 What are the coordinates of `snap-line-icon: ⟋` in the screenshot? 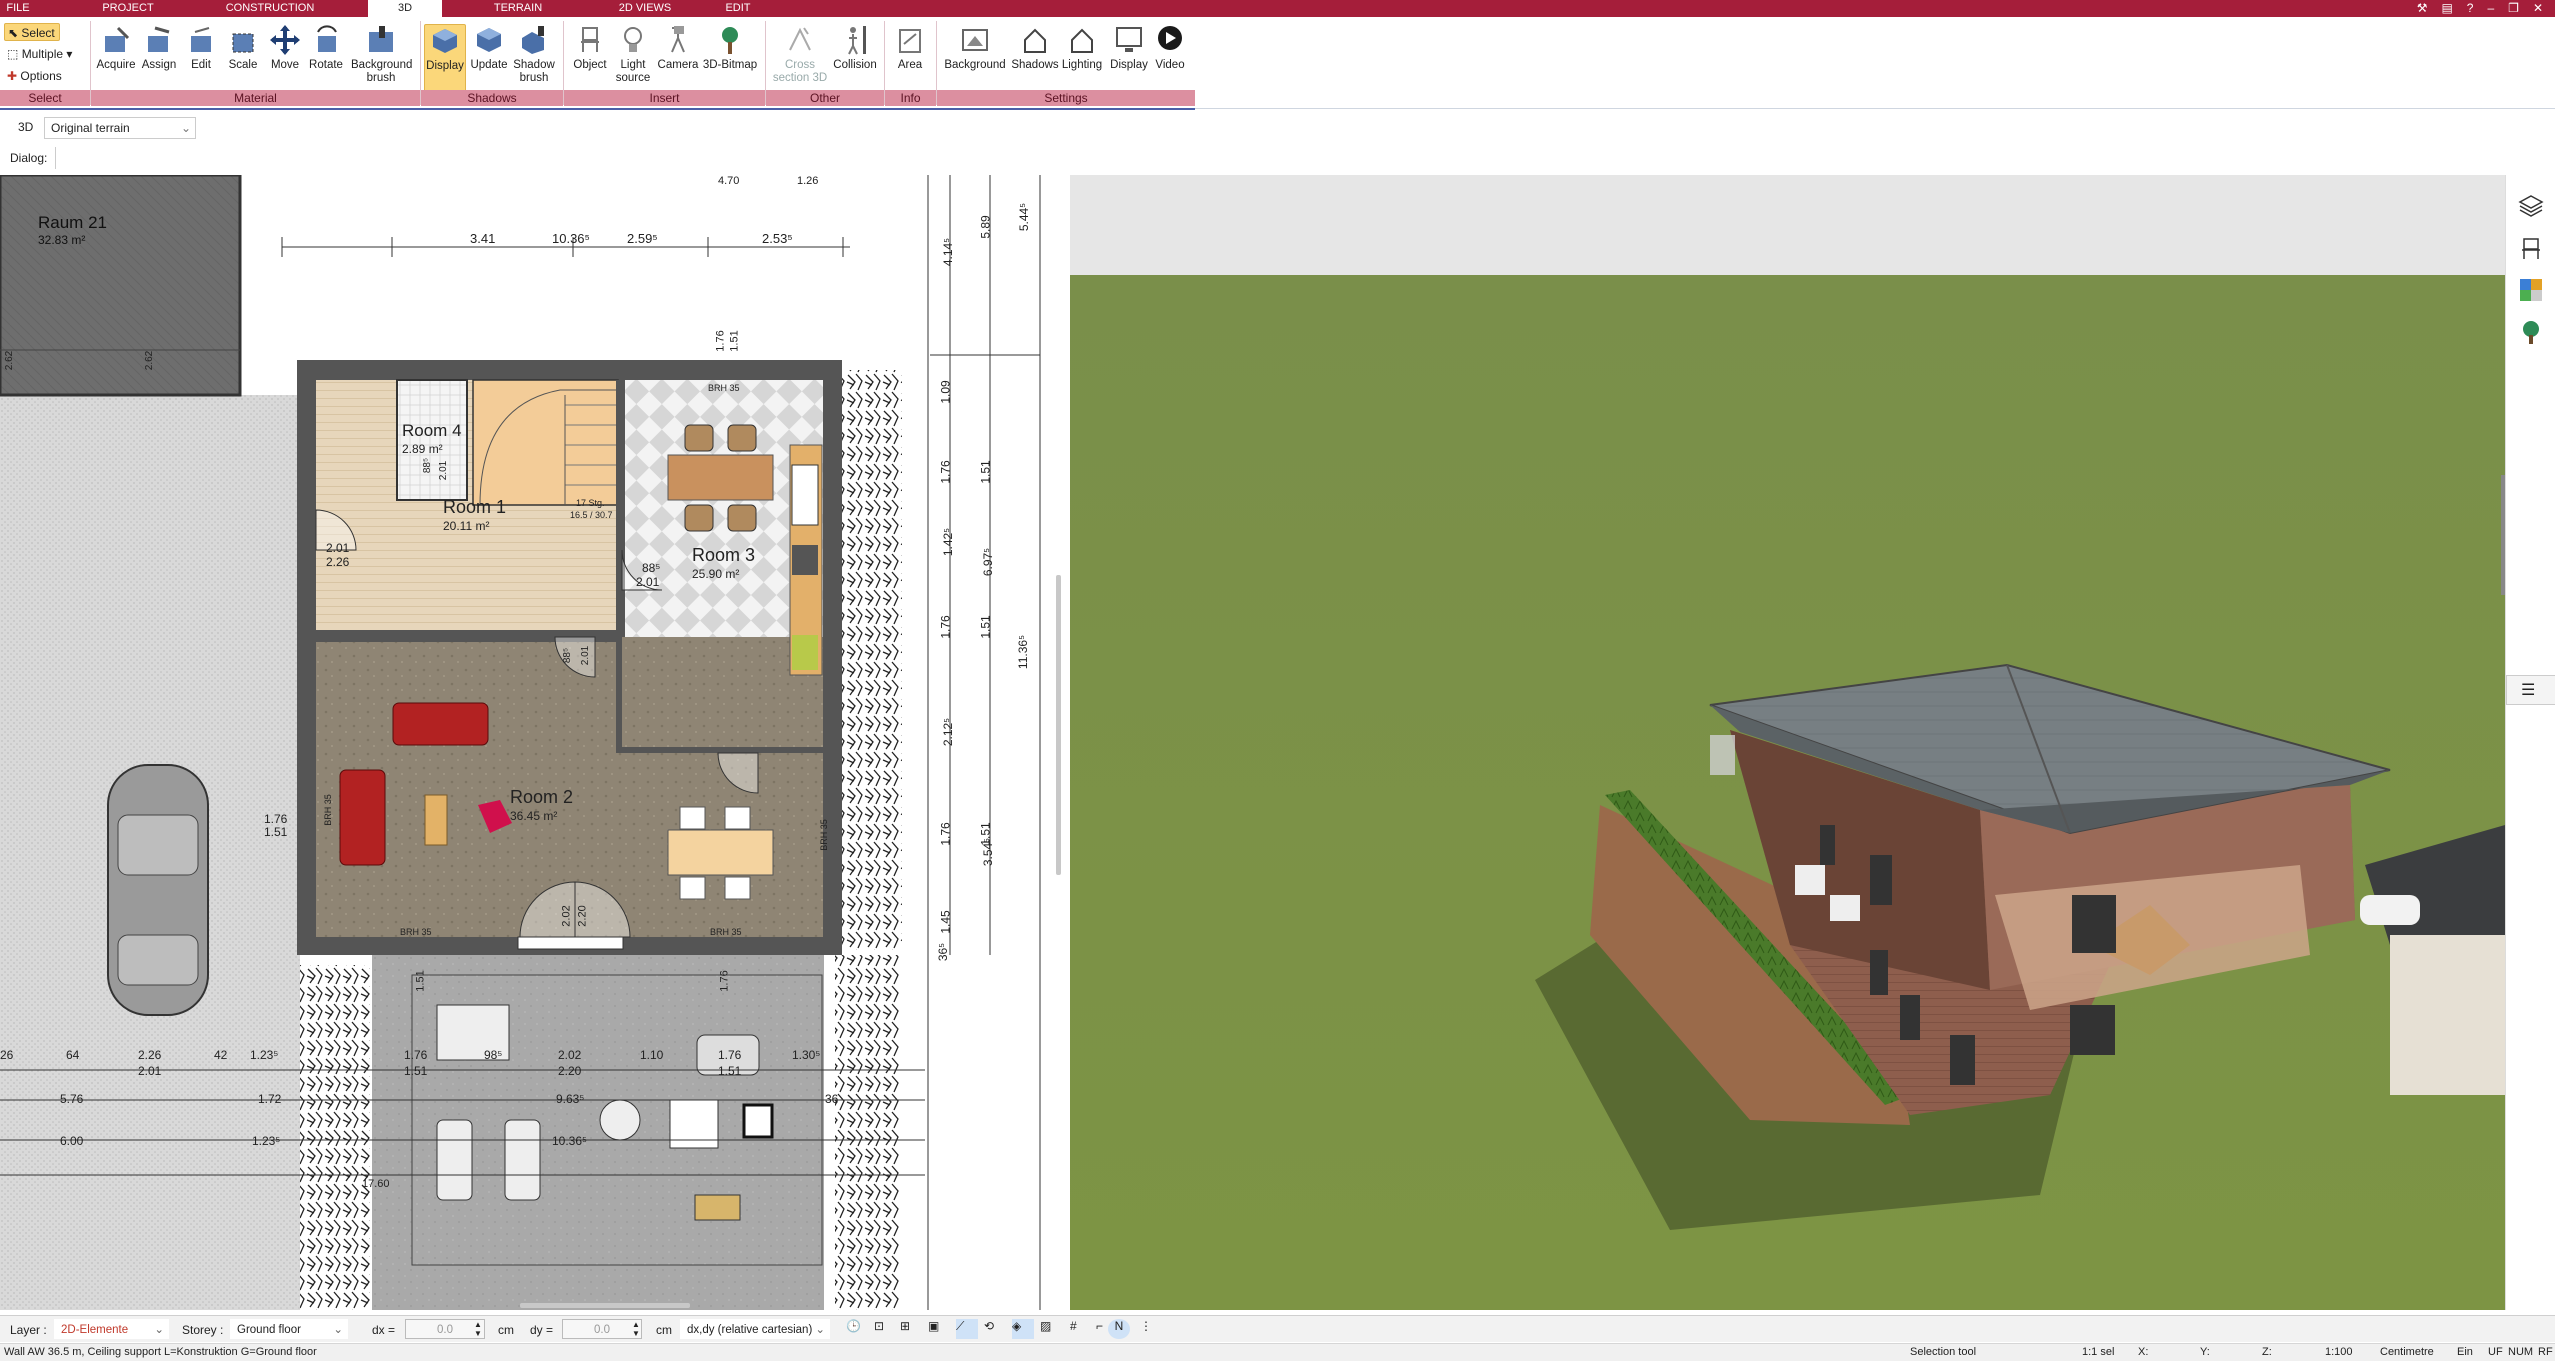 It's located at (967, 1329).